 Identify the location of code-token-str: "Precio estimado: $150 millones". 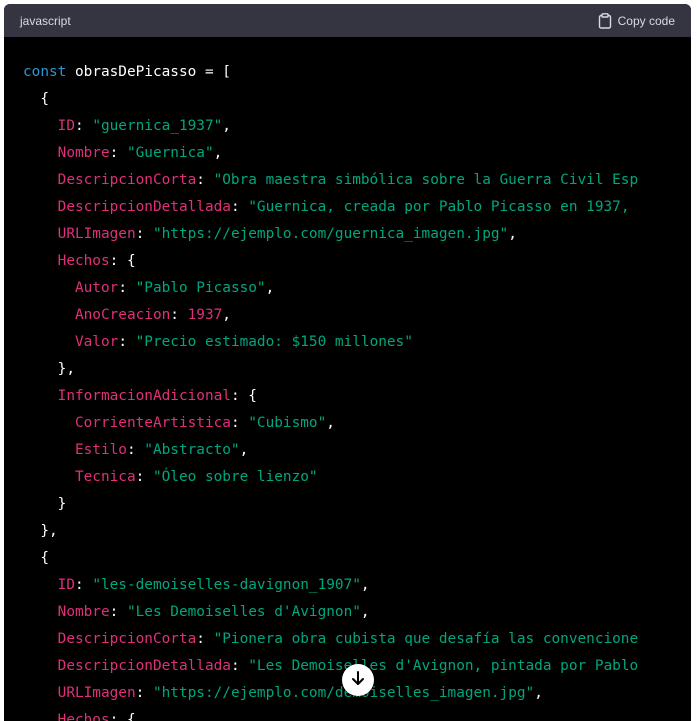
(274, 342).